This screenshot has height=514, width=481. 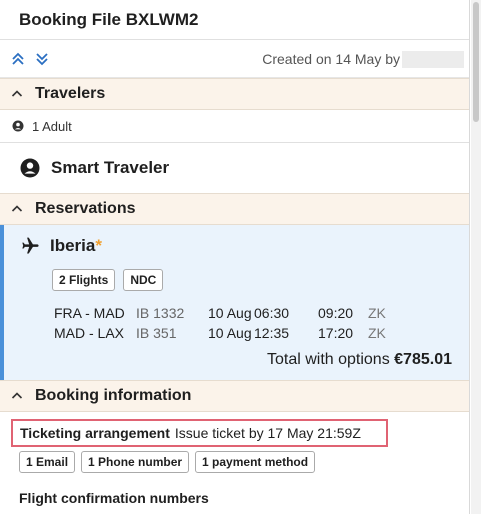 I want to click on title-bar: Booking File BXLWM2, so click(x=234, y=20).